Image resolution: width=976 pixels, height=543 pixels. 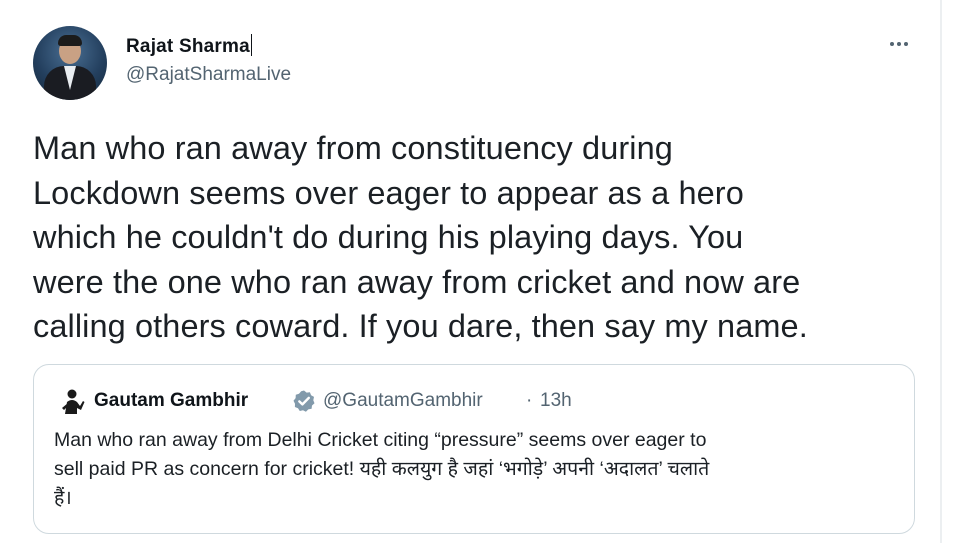 I want to click on author-display-name-text: Rajat Sharma, so click(x=188, y=46).